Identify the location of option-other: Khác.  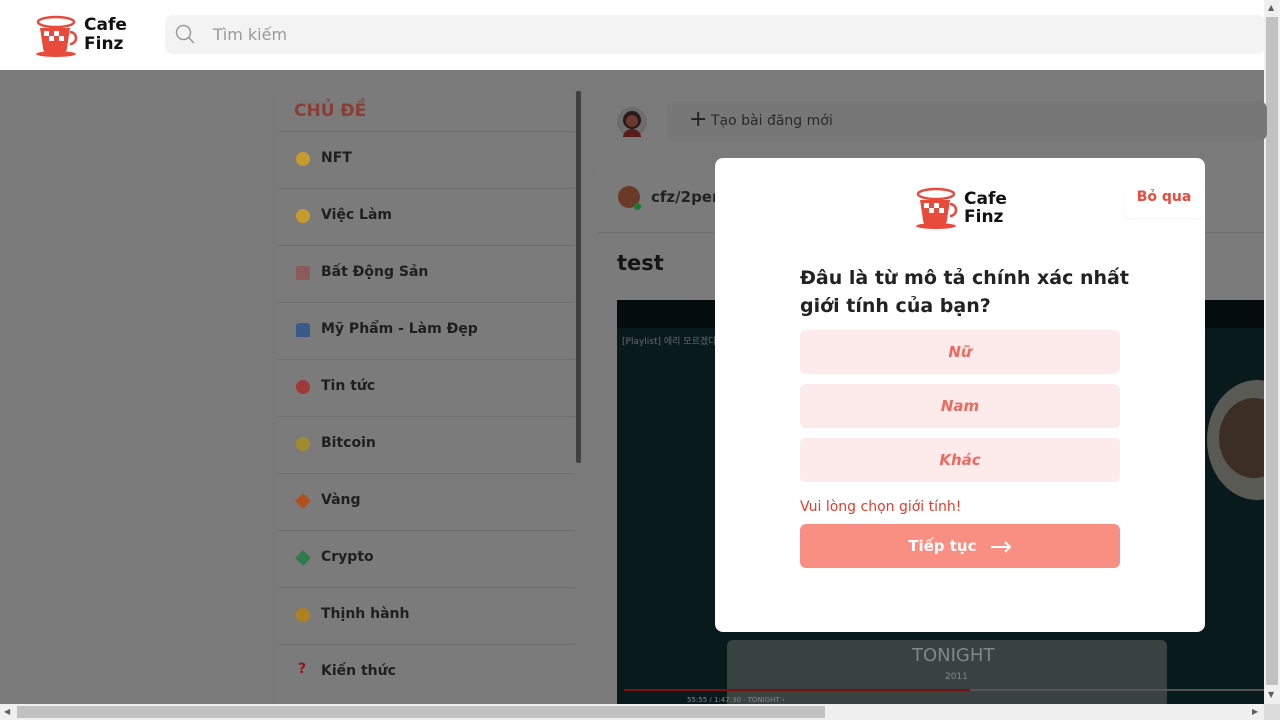
(960, 460).